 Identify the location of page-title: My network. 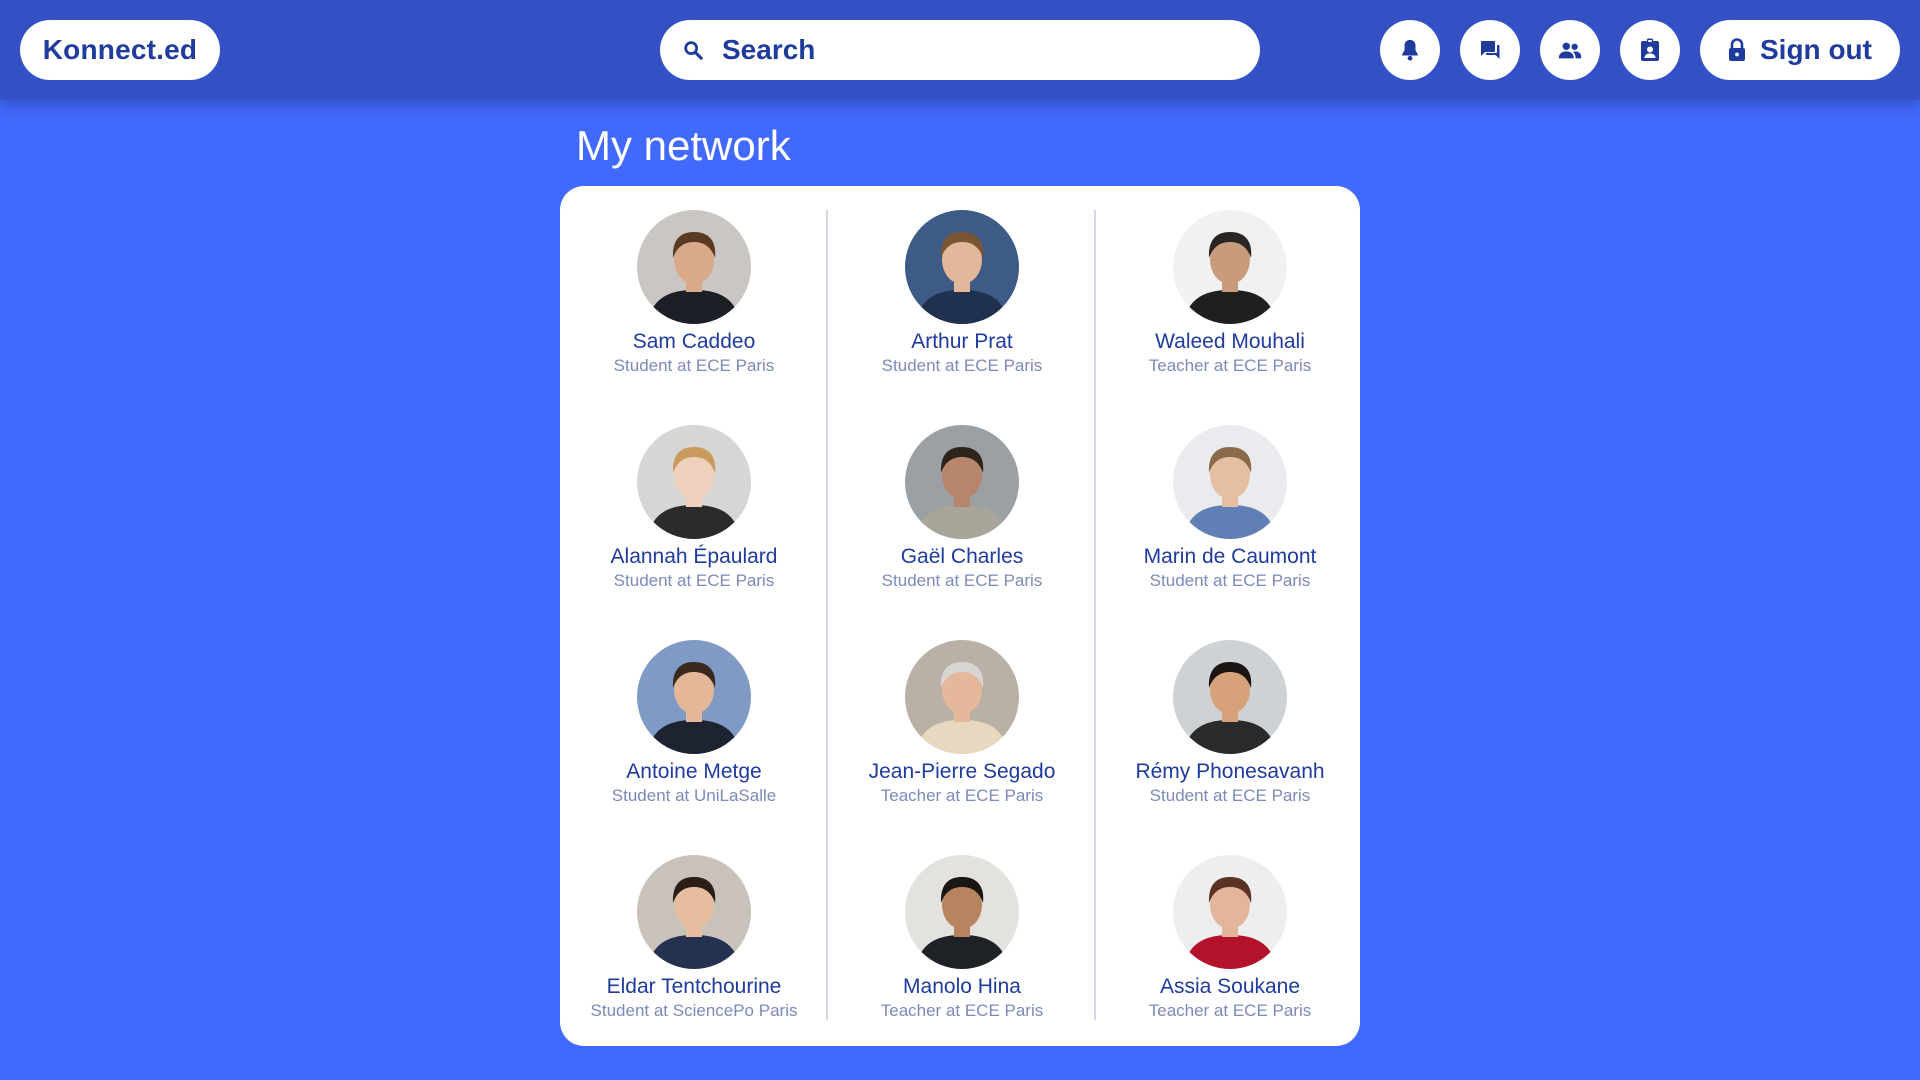
(683, 145).